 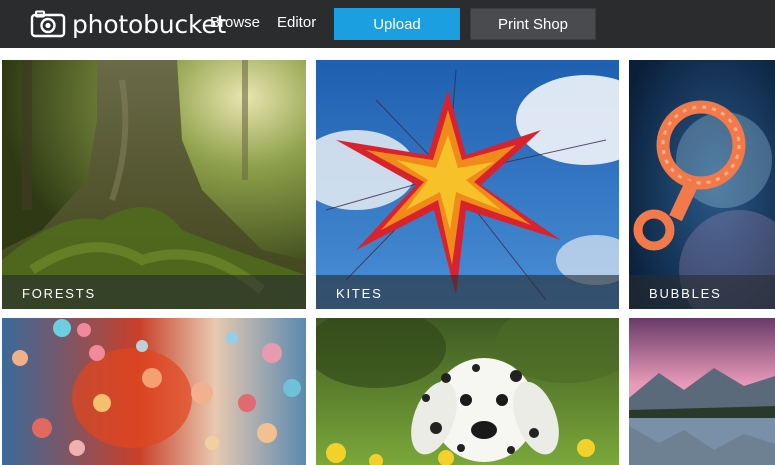 I want to click on bokeh-photo, so click(x=154, y=391).